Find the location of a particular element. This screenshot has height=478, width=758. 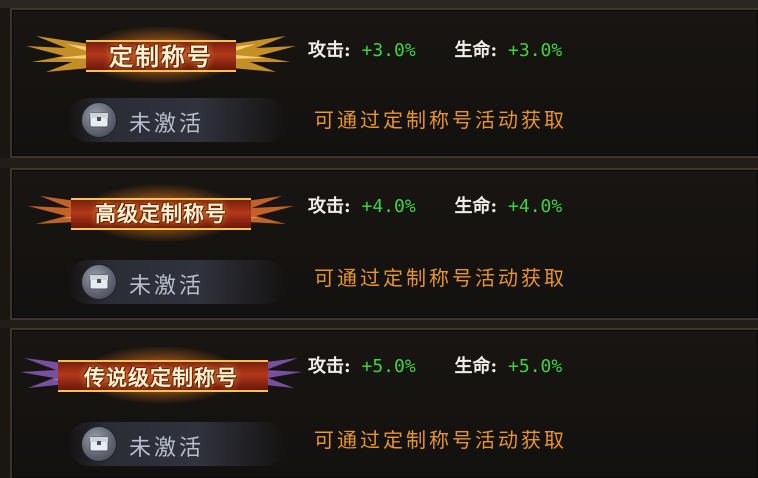

top-border is located at coordinates (379, 4).